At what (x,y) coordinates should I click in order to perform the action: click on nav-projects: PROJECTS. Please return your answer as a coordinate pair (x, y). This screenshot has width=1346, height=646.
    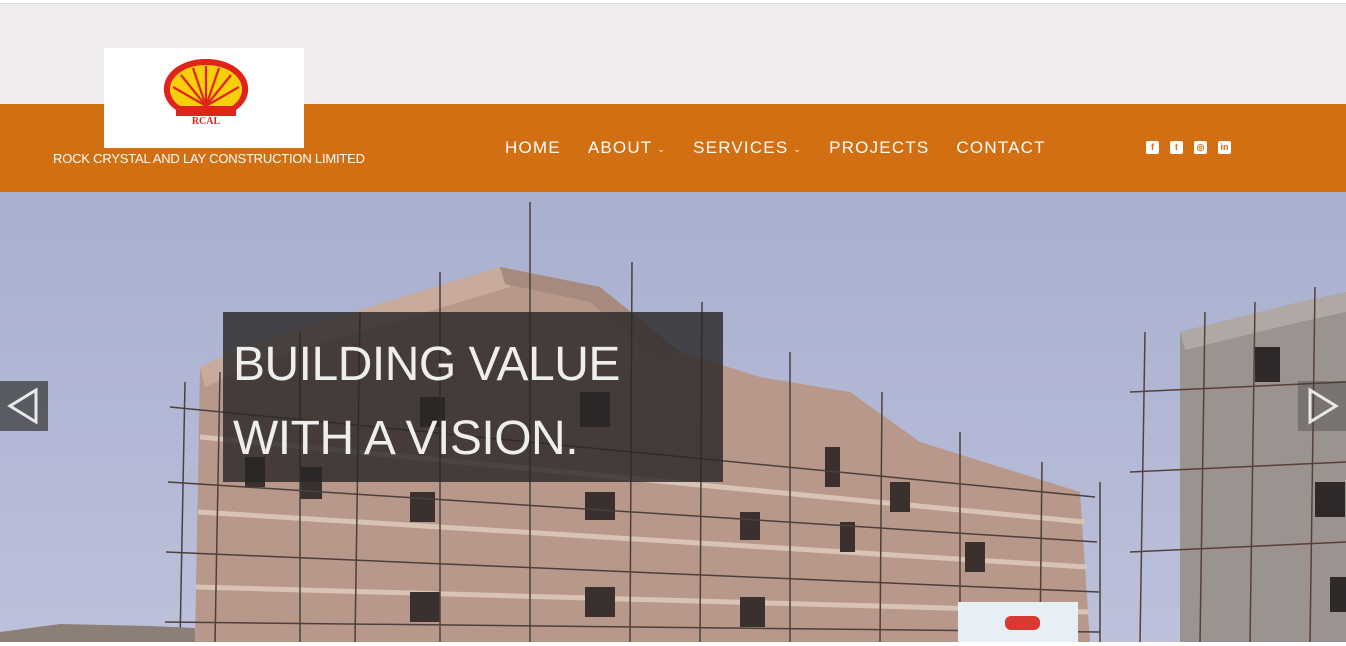
    Looking at the image, I should click on (879, 148).